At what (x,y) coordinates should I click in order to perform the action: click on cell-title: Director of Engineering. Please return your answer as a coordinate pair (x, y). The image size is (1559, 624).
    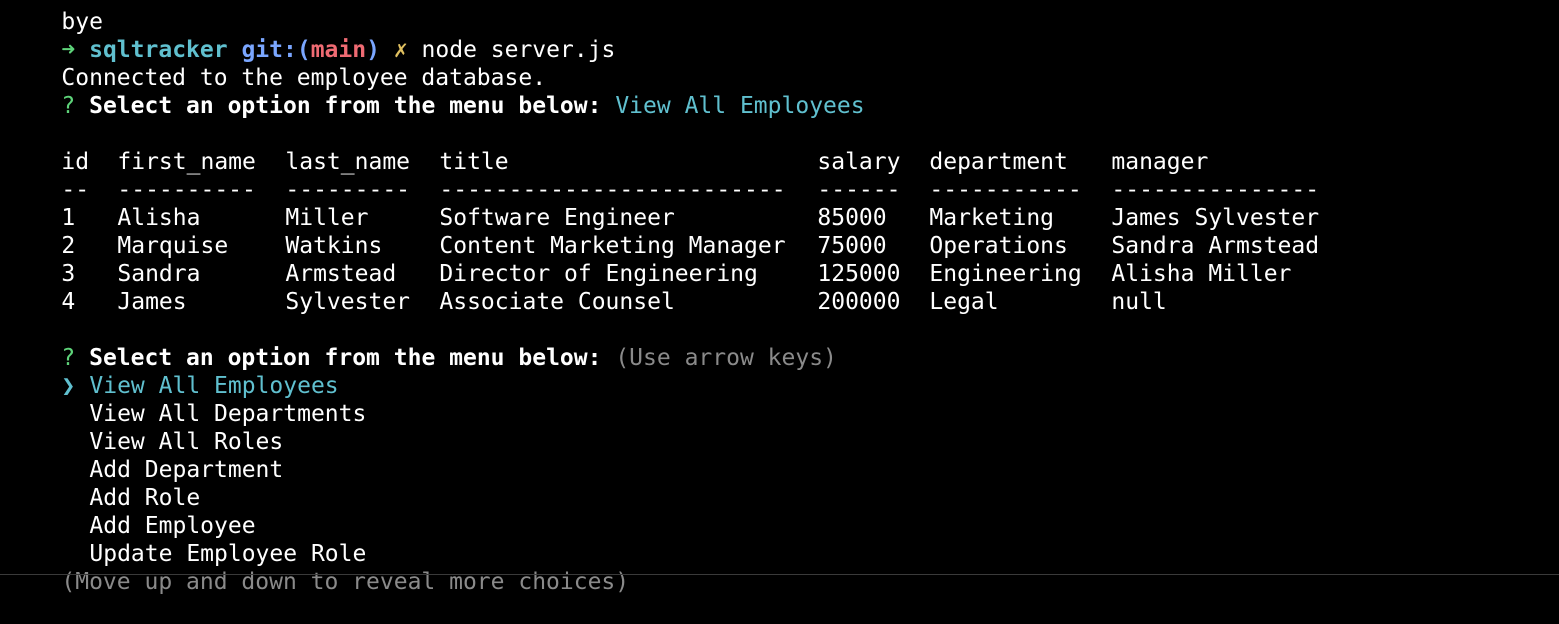
    Looking at the image, I should click on (598, 274).